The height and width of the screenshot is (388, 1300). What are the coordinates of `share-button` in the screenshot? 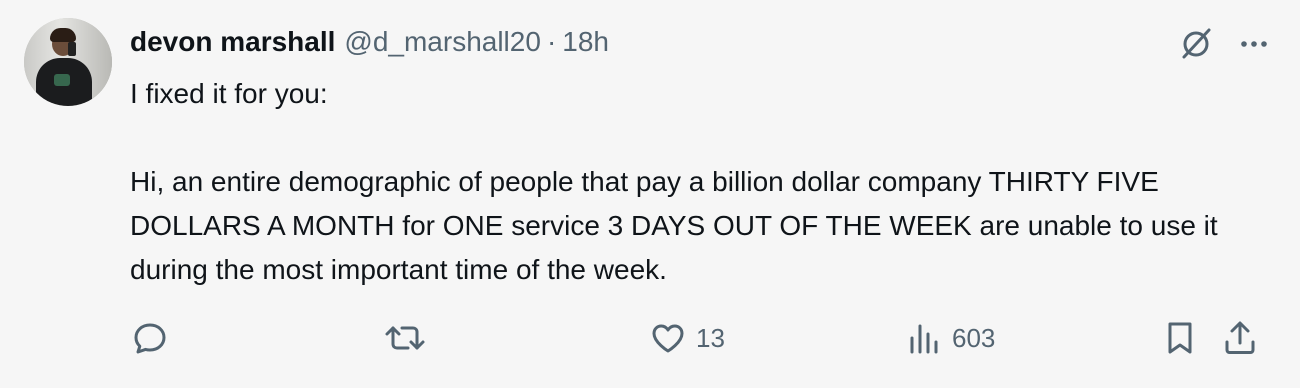 It's located at (1240, 338).